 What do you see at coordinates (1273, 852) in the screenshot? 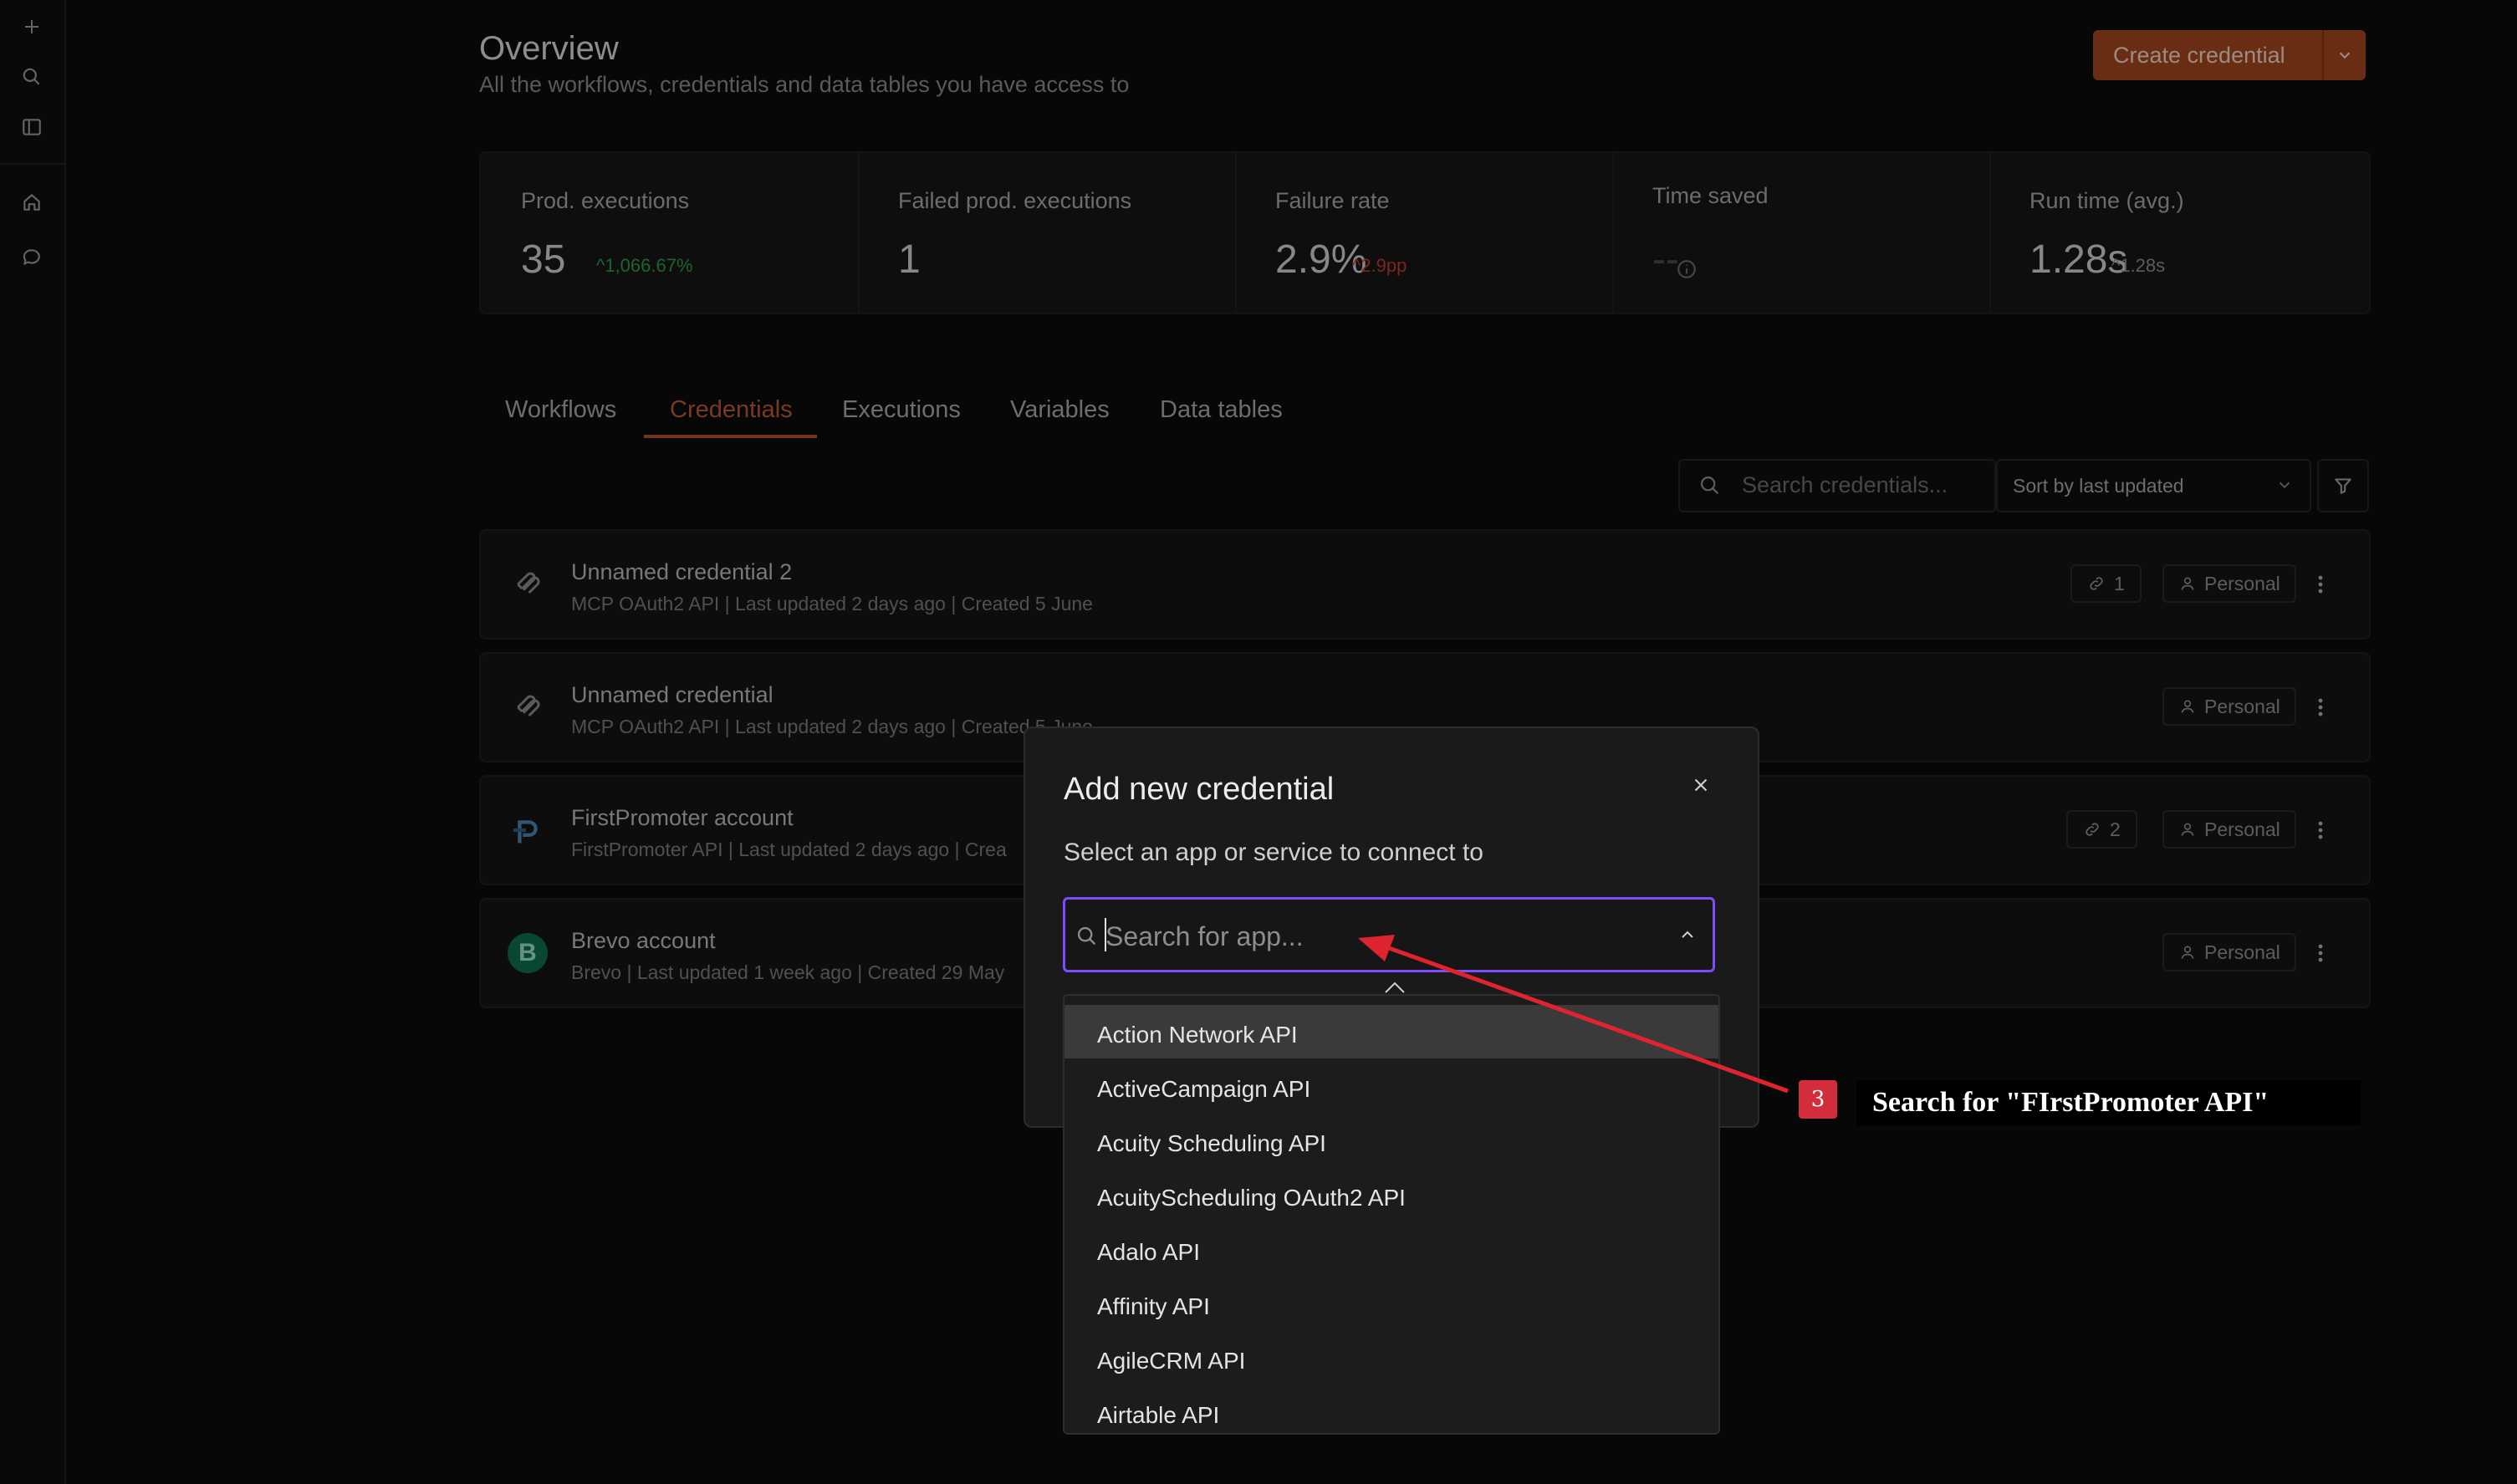
I see `modal-subtitle: Select an app or service to connect to` at bounding box center [1273, 852].